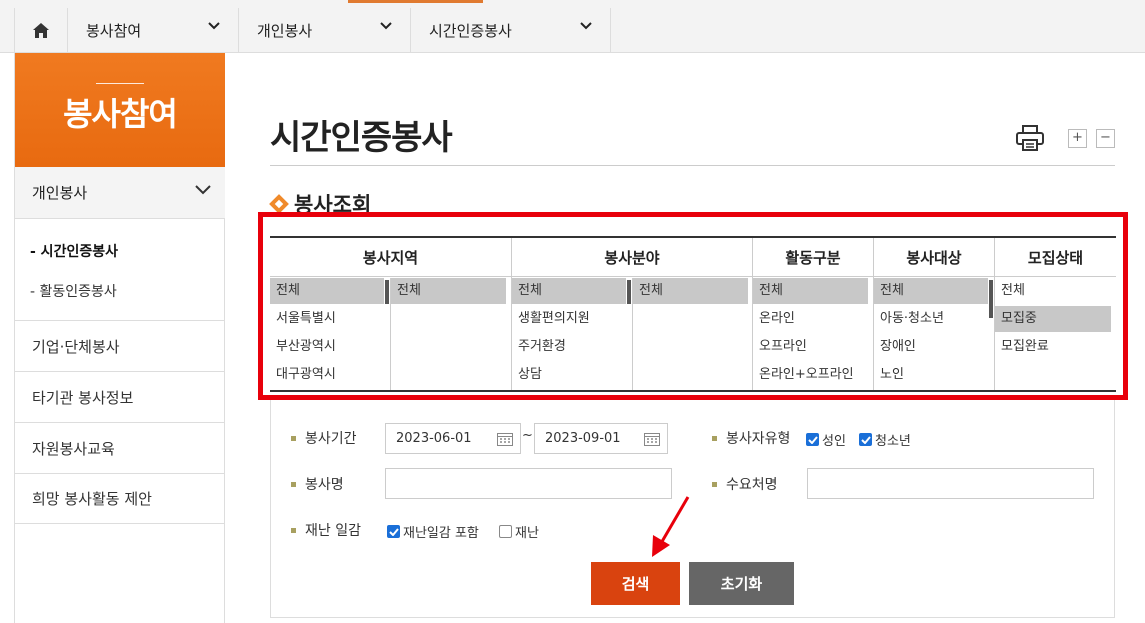  I want to click on start-date-input: 2023-06-01, so click(453, 438).